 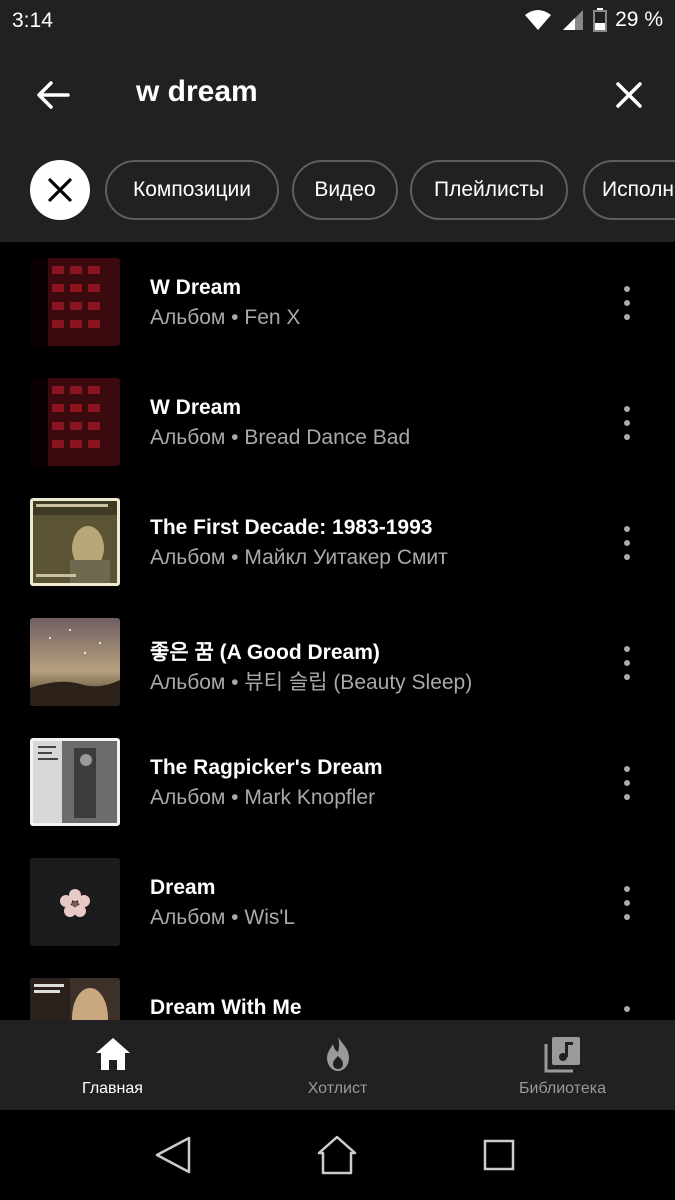 I want to click on clear-search-button, so click(x=629, y=95).